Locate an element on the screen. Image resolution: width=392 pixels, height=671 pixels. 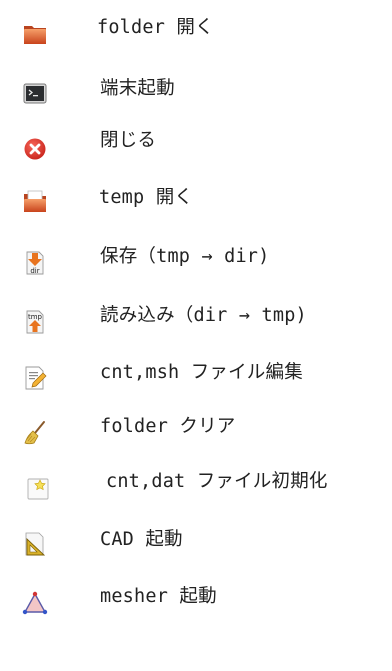
menu-item-close: 閉じる is located at coordinates (196, 147).